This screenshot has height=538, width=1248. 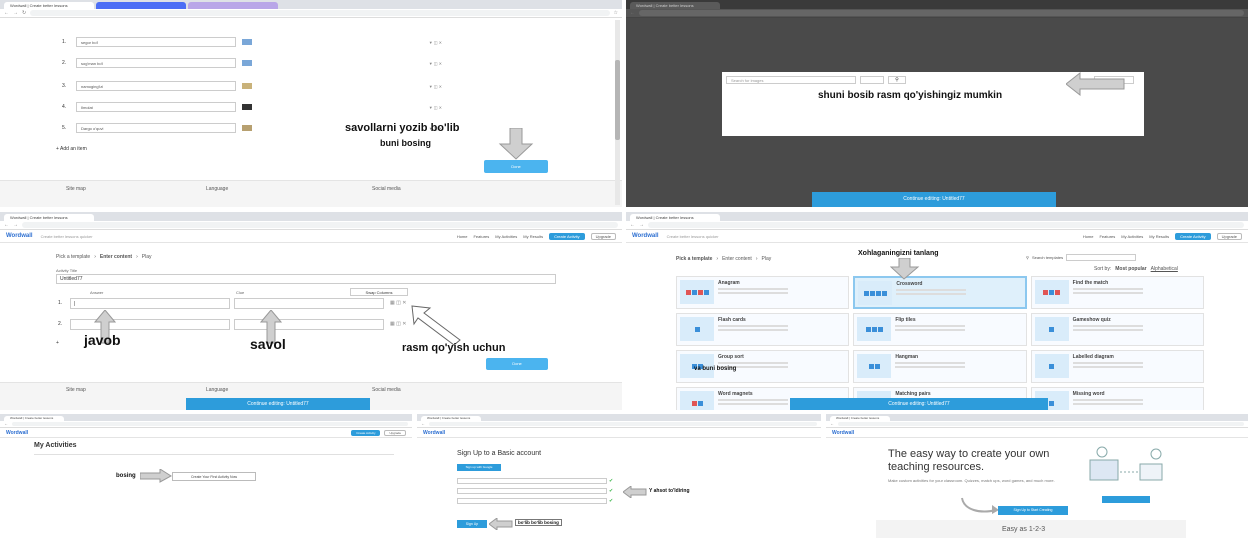 I want to click on template-card-labelled-diagram: Labelled diagram, so click(x=1117, y=366).